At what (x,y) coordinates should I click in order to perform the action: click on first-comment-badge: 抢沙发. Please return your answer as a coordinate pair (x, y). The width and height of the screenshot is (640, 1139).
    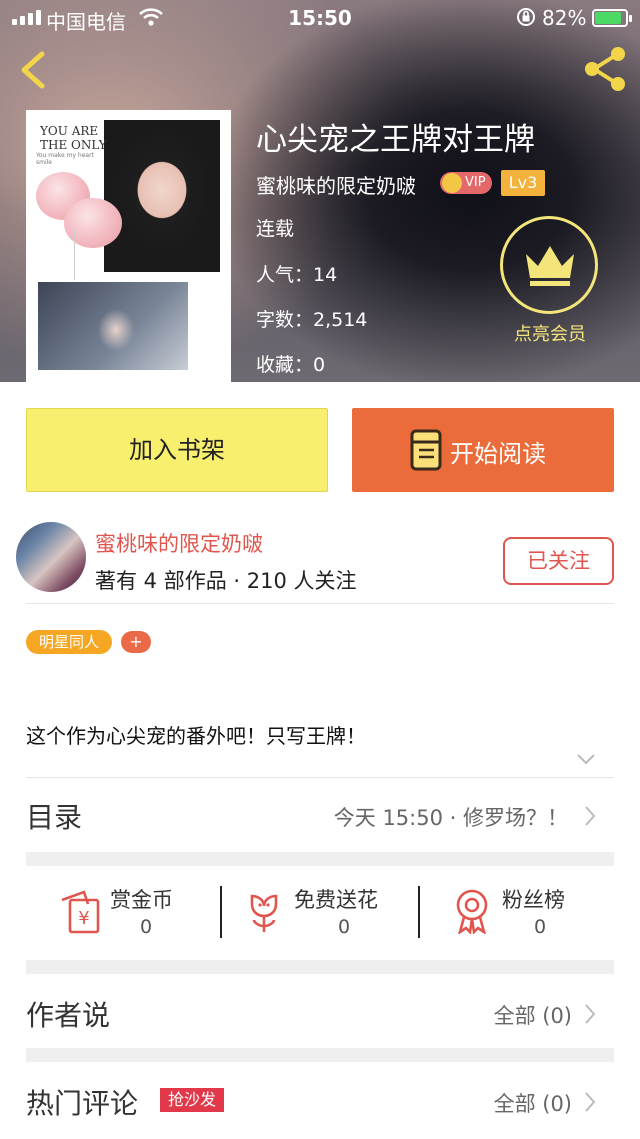
    Looking at the image, I should click on (192, 1100).